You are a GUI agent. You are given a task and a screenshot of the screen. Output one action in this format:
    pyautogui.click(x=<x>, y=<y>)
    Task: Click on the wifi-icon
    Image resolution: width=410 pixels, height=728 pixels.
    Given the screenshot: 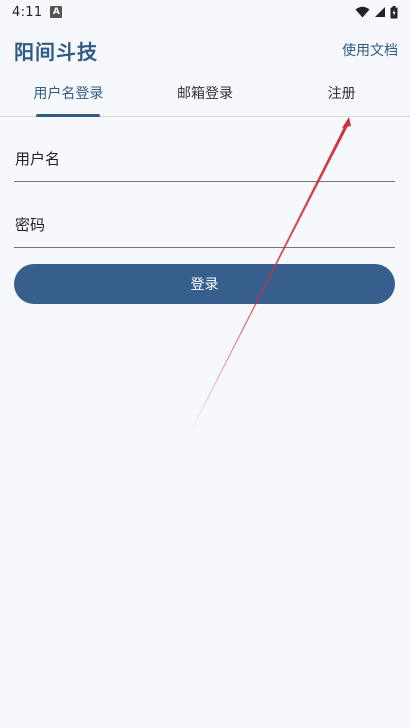 What is the action you would take?
    pyautogui.click(x=362, y=12)
    